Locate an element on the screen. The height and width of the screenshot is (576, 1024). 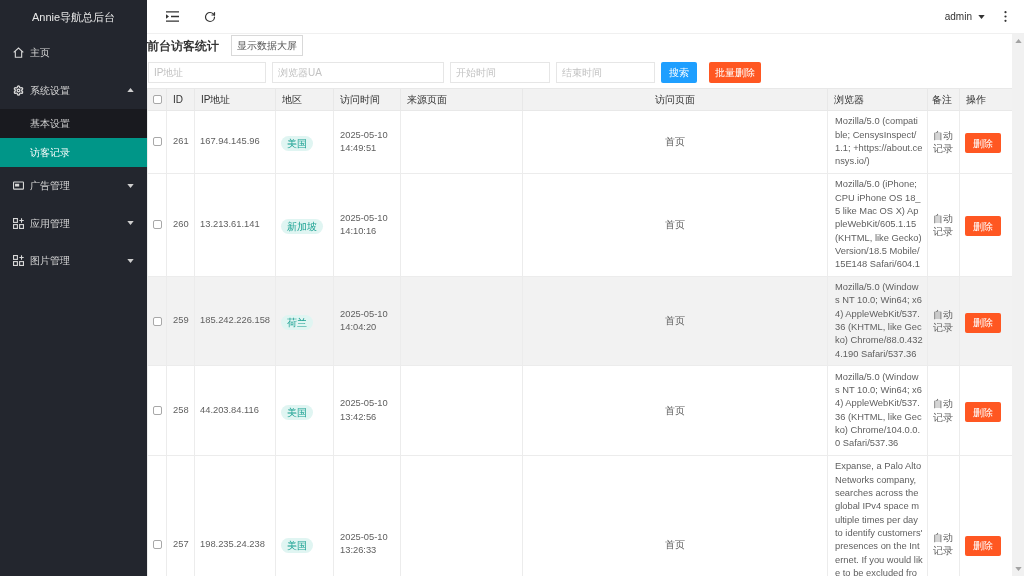
scroll-down-arrow-icon is located at coordinates (1018, 569).